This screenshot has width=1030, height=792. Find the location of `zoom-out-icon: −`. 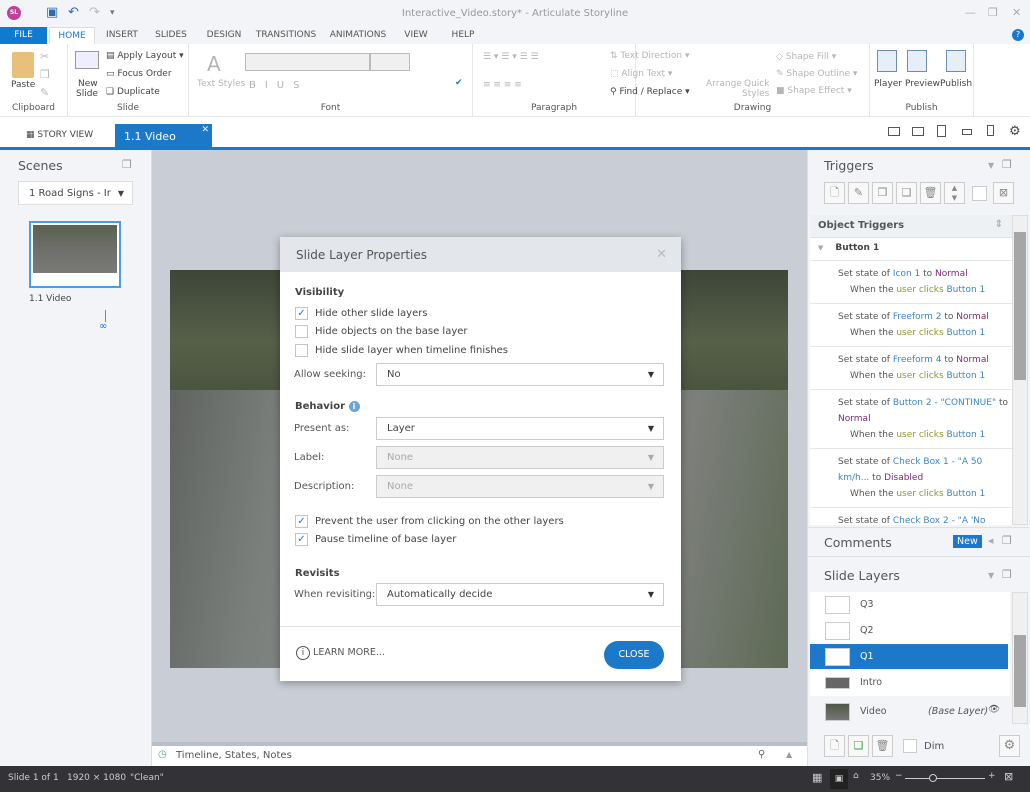

zoom-out-icon: − is located at coordinates (899, 776).